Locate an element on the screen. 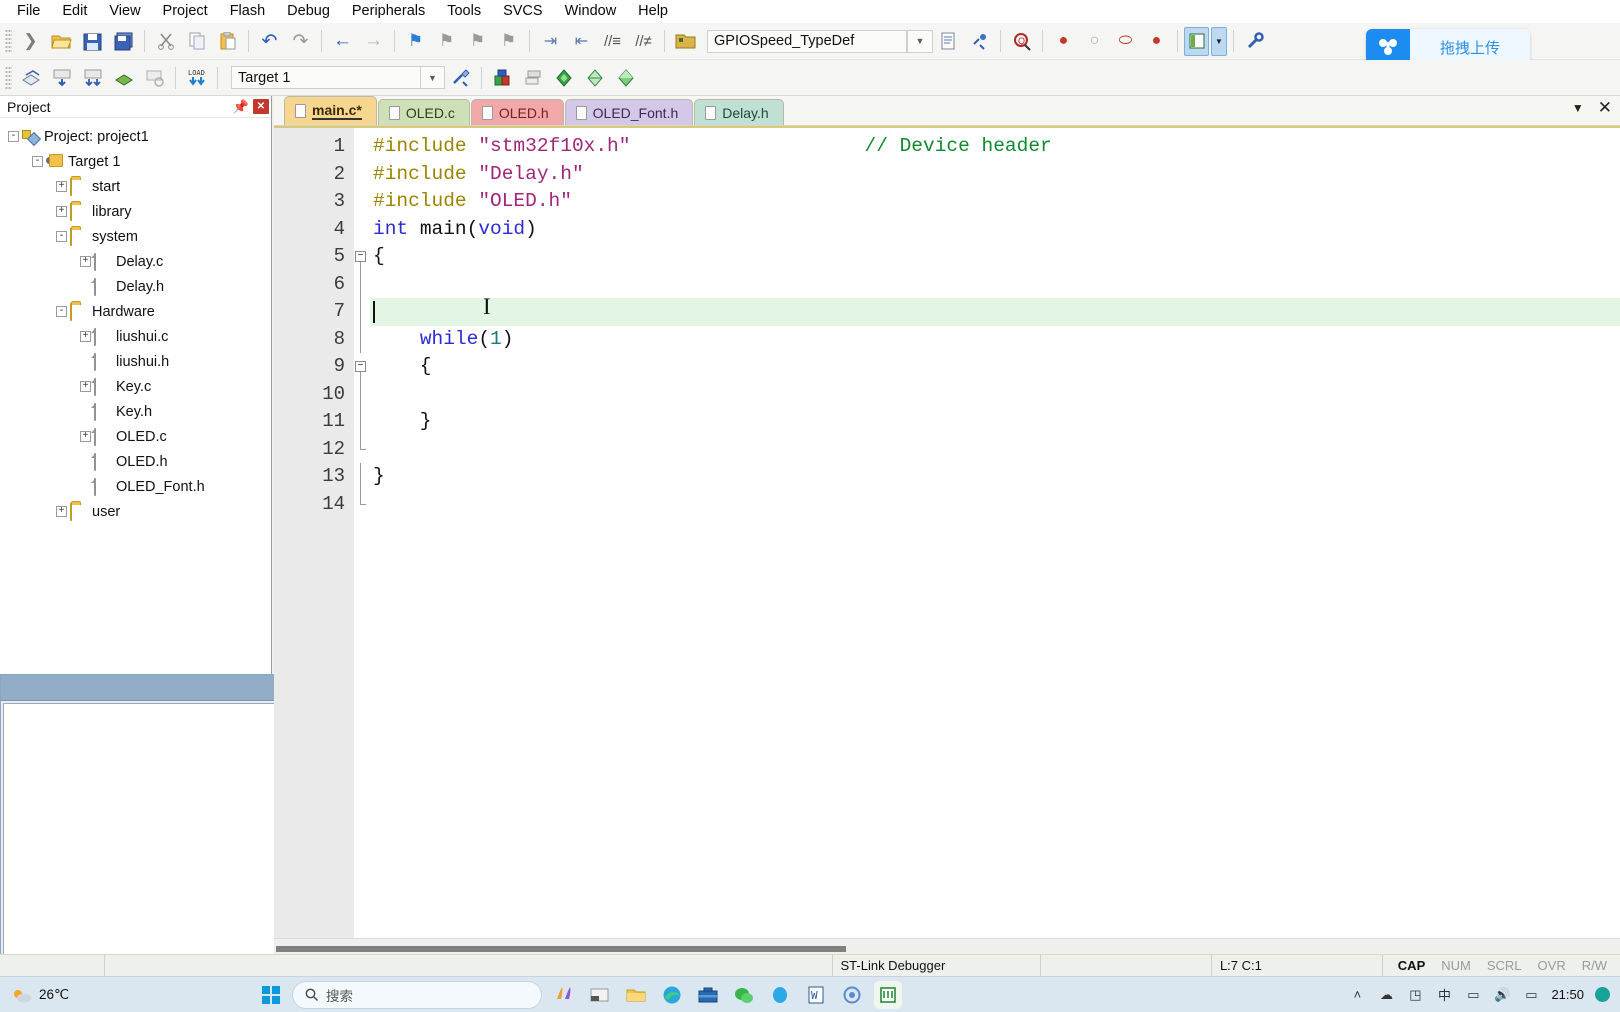 This screenshot has width=1620, height=1012. manage-project-items-button is located at coordinates (502, 77).